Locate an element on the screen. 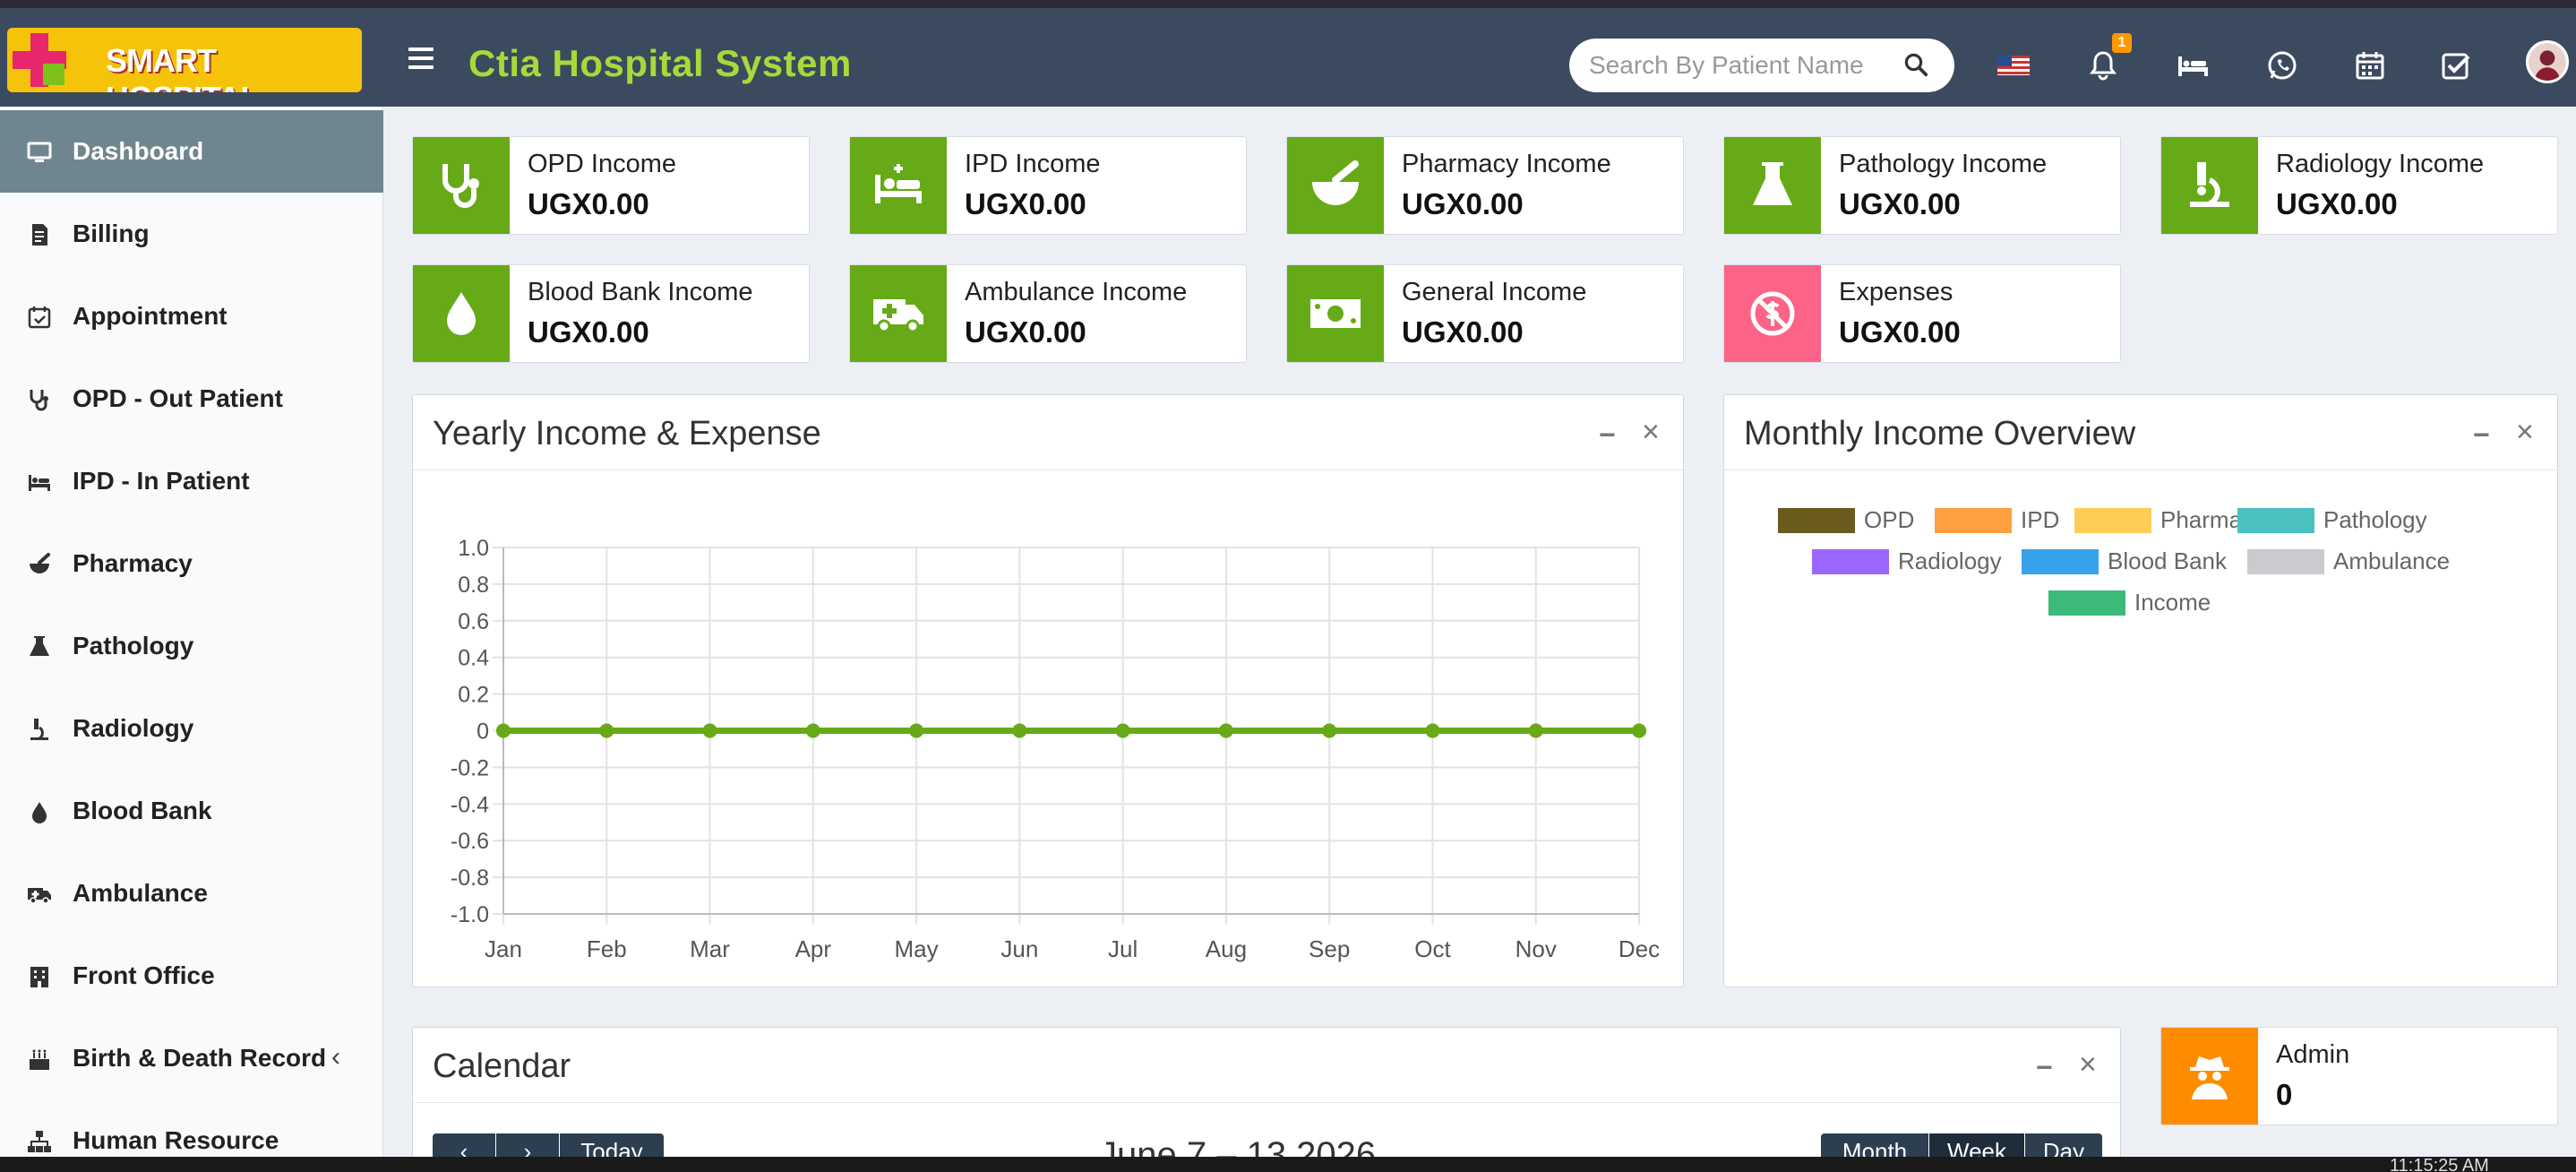 The width and height of the screenshot is (2576, 1172). x-tick-label: Jun is located at coordinates (1019, 948).